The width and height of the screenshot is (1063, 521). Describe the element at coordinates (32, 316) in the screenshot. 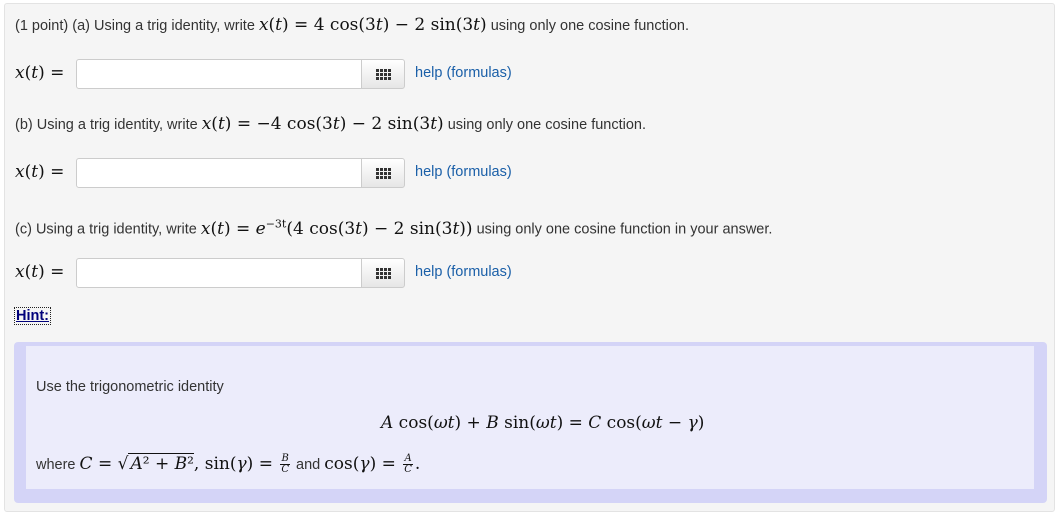

I see `hint-link: Hint:` at that location.